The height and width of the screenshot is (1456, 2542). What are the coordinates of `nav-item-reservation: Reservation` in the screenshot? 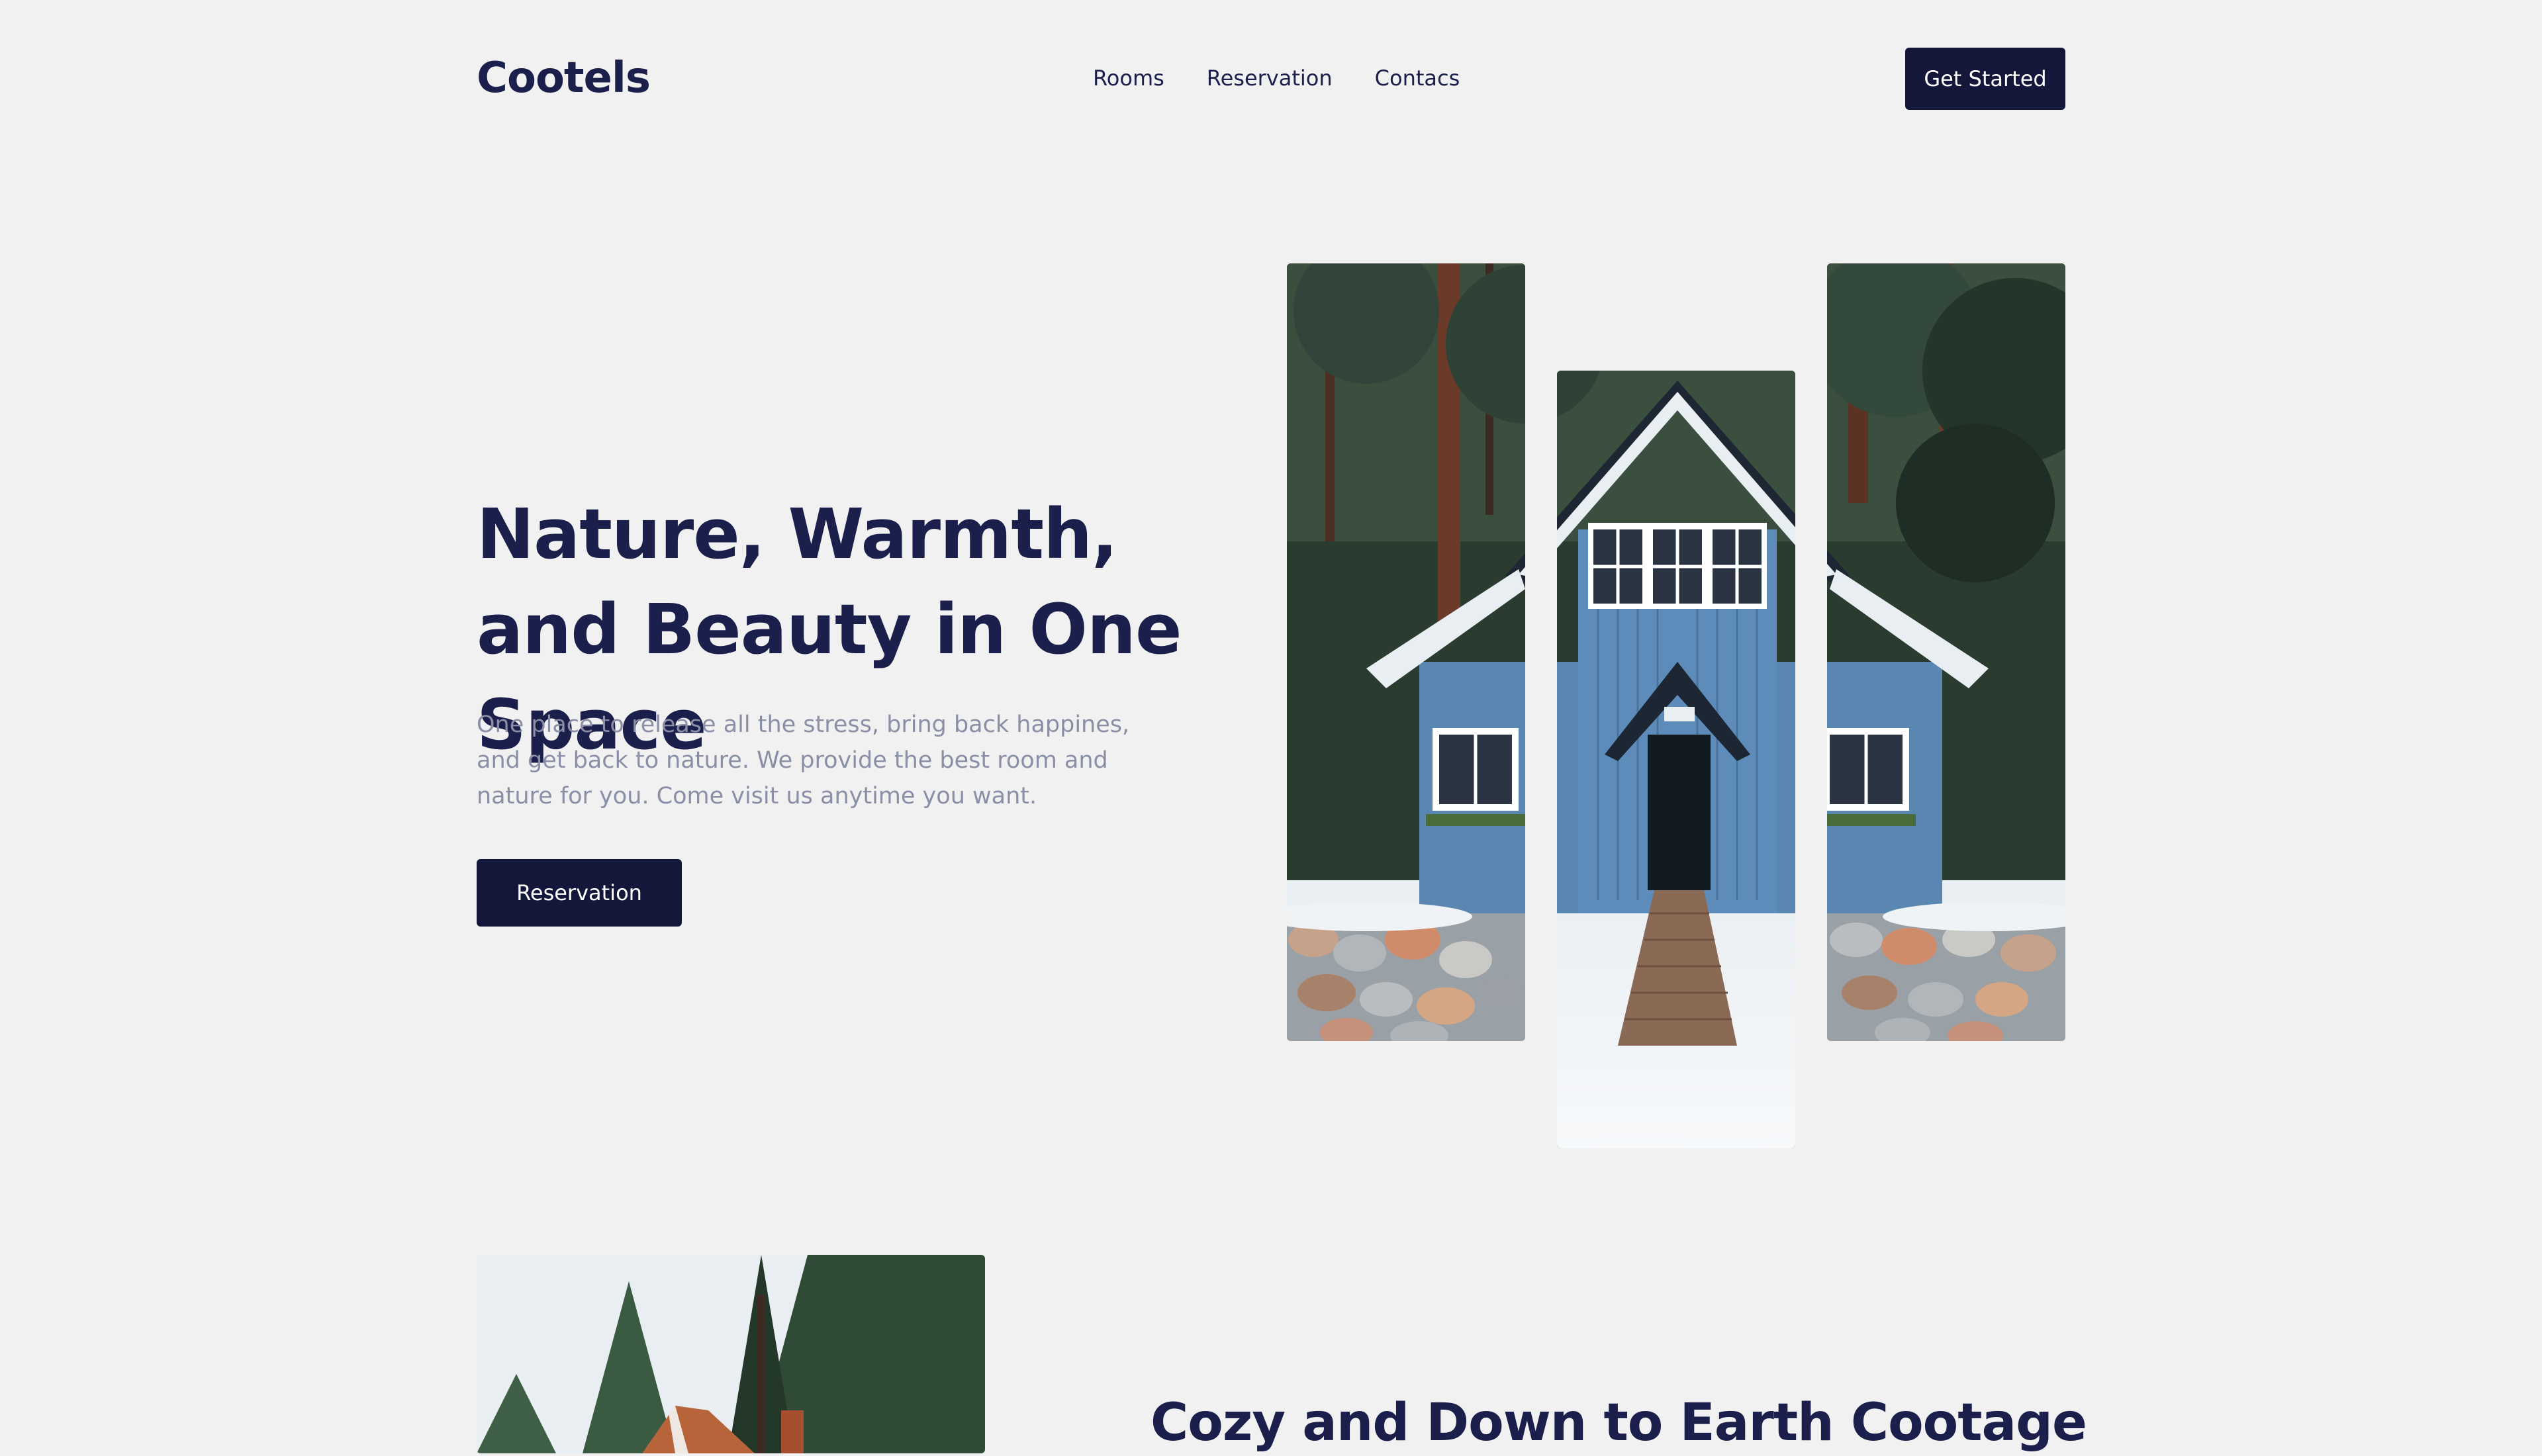 It's located at (1270, 78).